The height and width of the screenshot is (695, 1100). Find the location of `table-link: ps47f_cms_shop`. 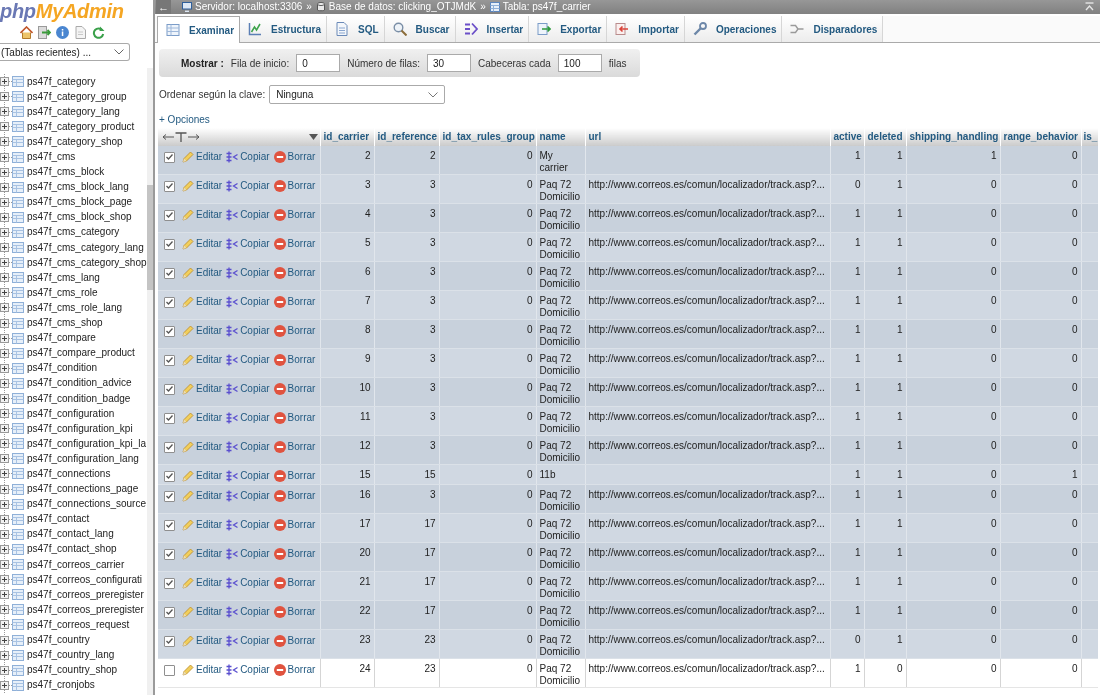

table-link: ps47f_cms_shop is located at coordinates (65, 323).